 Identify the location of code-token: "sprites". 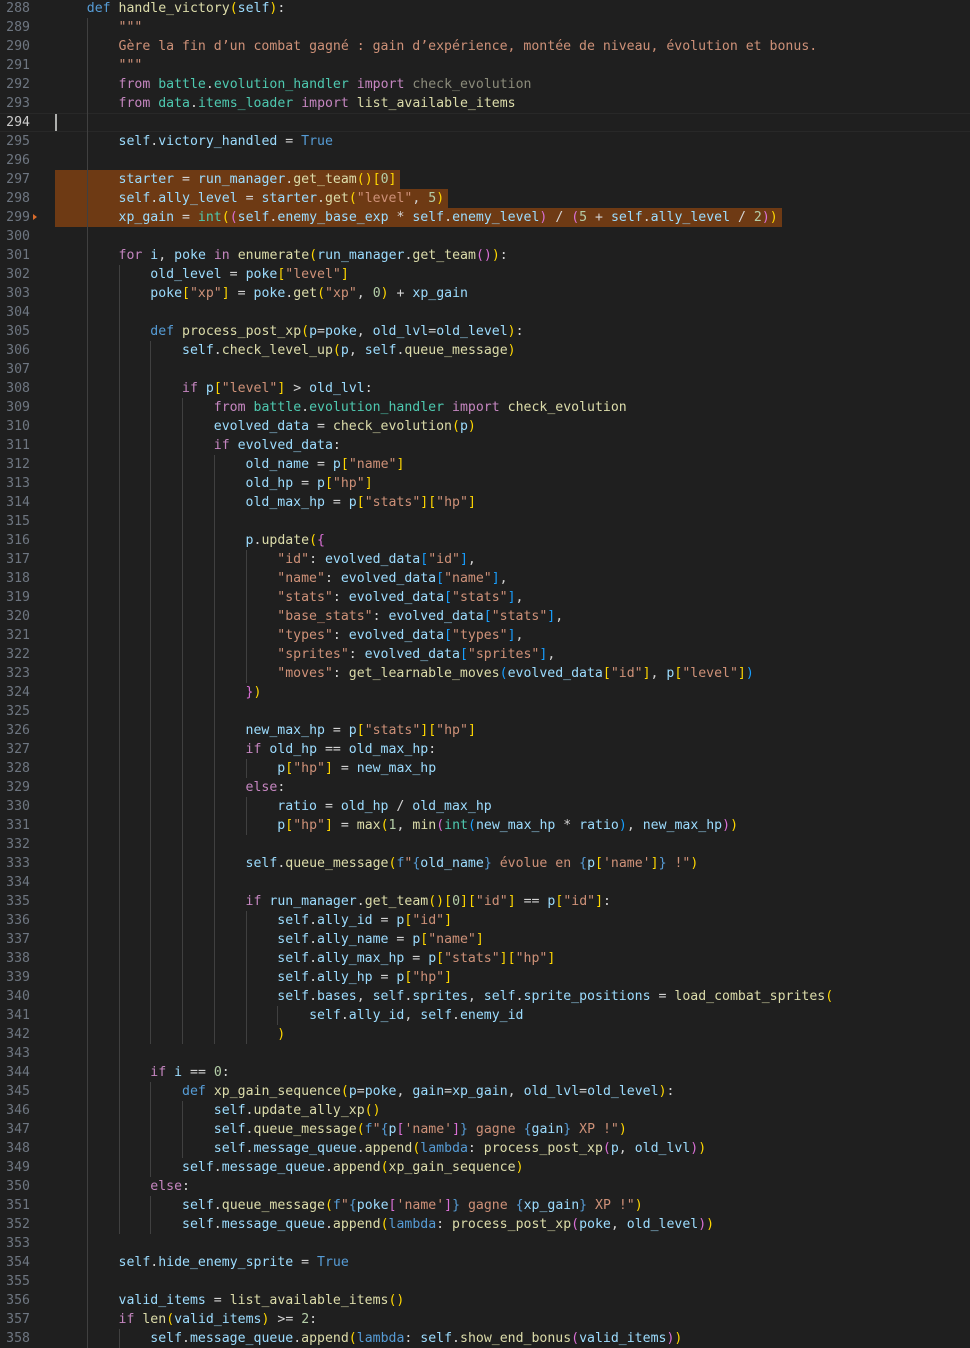
(313, 654).